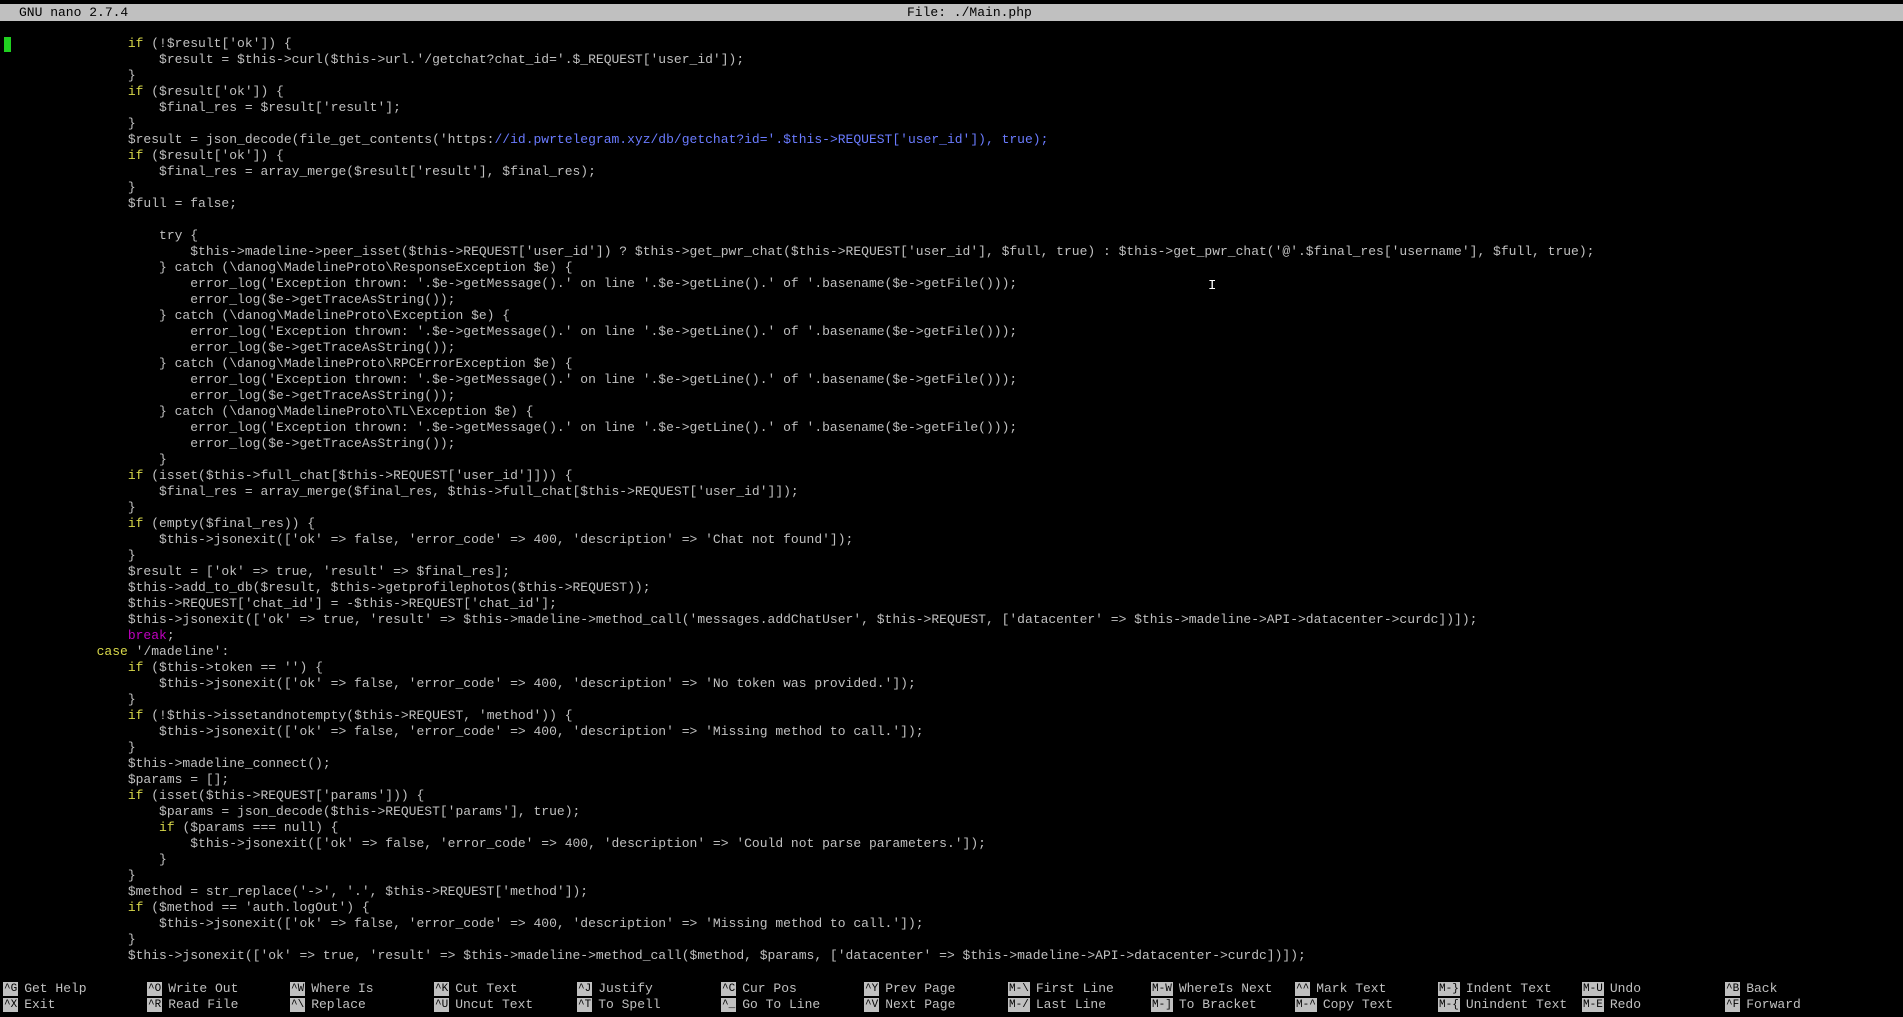 The image size is (1903, 1017). What do you see at coordinates (192, 989) in the screenshot?
I see `shortcut-write-out: ^O Write Out` at bounding box center [192, 989].